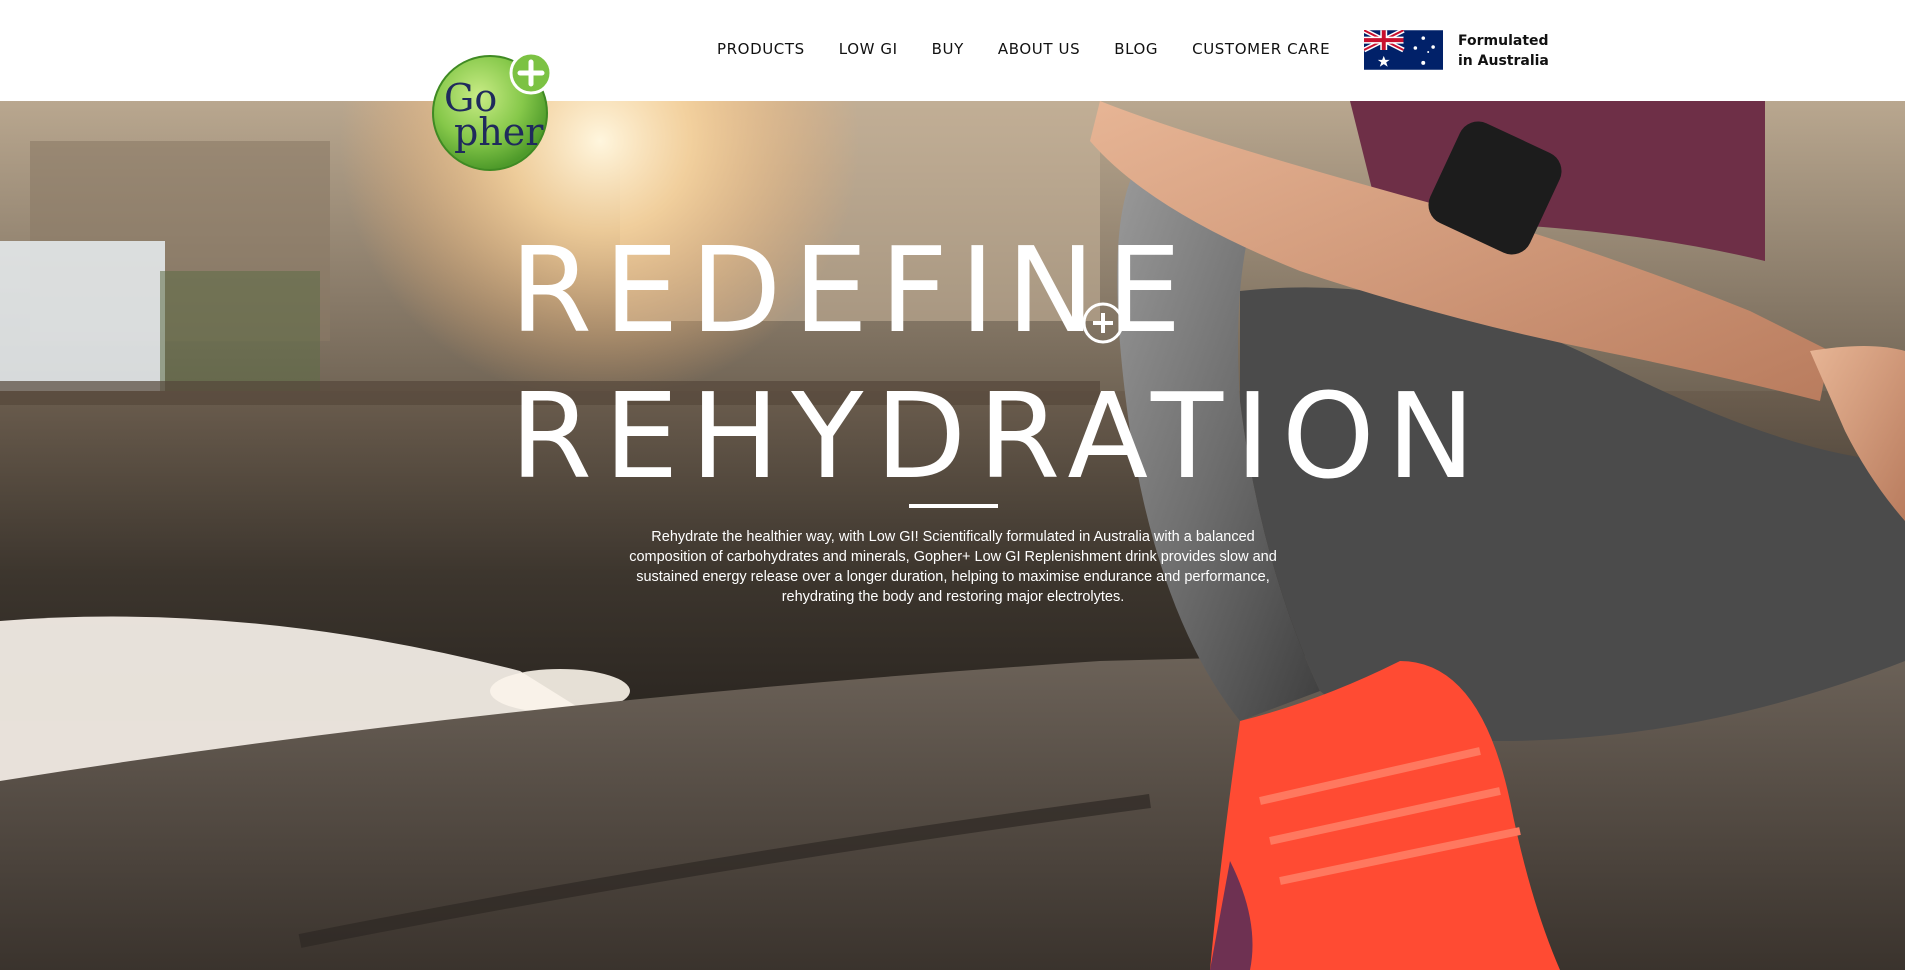 The height and width of the screenshot is (970, 1905). Describe the element at coordinates (948, 49) in the screenshot. I see `nav-buy: BUY` at that location.